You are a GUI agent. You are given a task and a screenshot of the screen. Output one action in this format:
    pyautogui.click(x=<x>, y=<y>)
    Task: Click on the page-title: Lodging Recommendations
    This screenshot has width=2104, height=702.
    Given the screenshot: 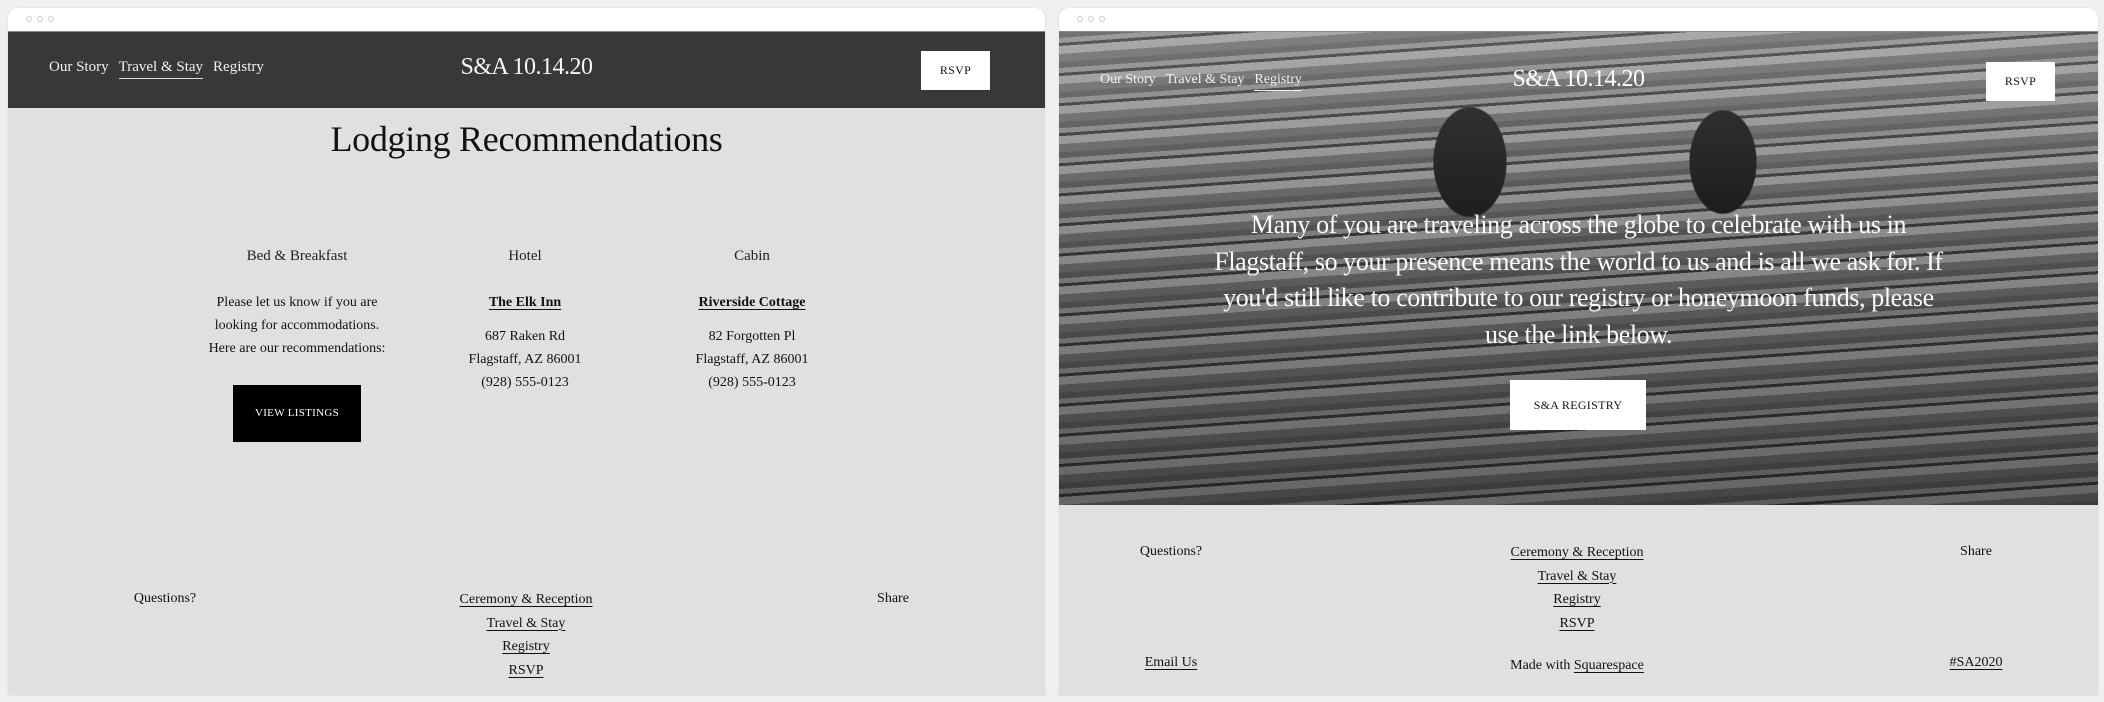 What is the action you would take?
    pyautogui.click(x=526, y=139)
    